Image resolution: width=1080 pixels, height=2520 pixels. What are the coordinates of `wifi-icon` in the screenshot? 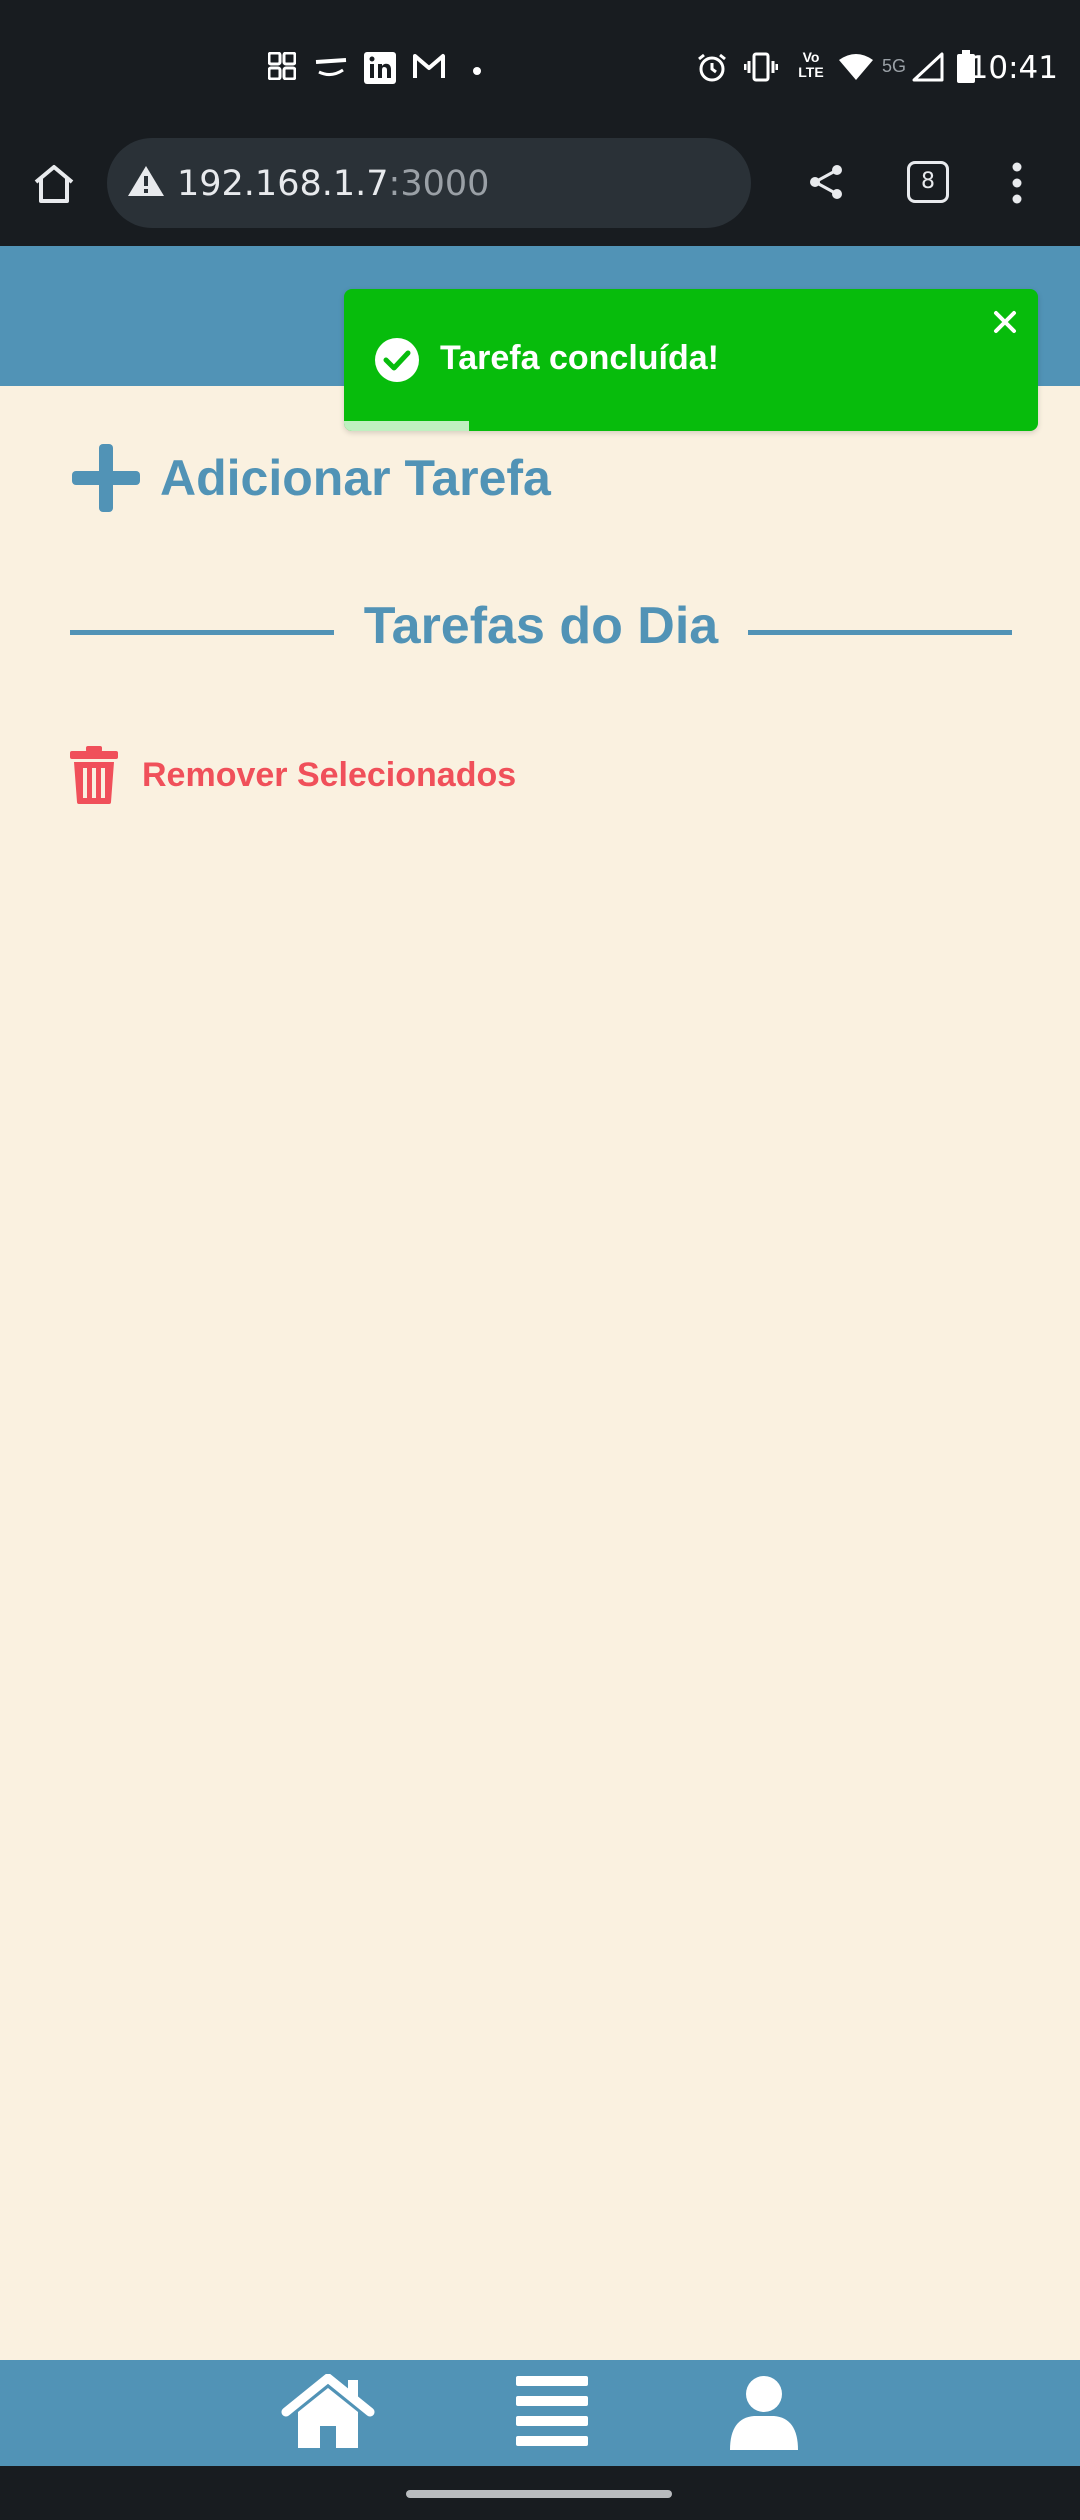 It's located at (856, 67).